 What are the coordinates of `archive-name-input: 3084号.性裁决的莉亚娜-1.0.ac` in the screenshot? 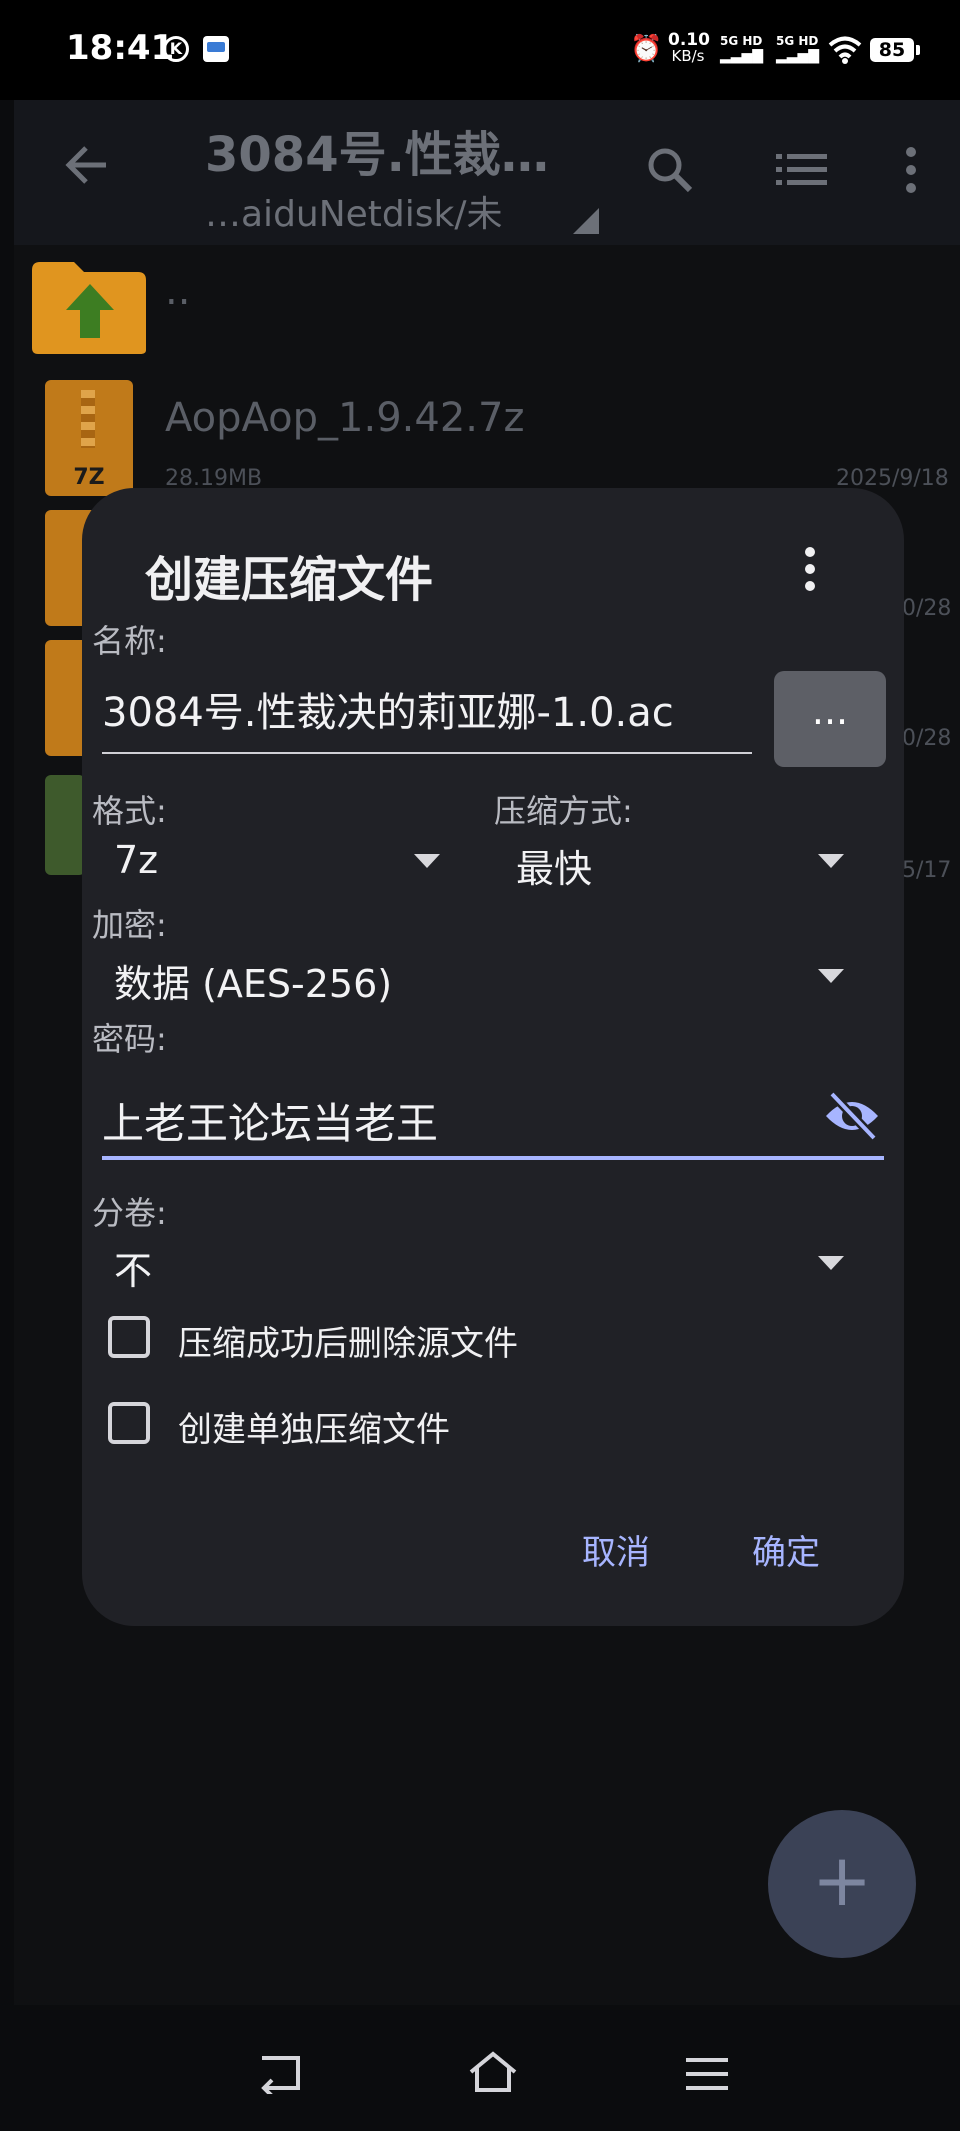 It's located at (427, 716).